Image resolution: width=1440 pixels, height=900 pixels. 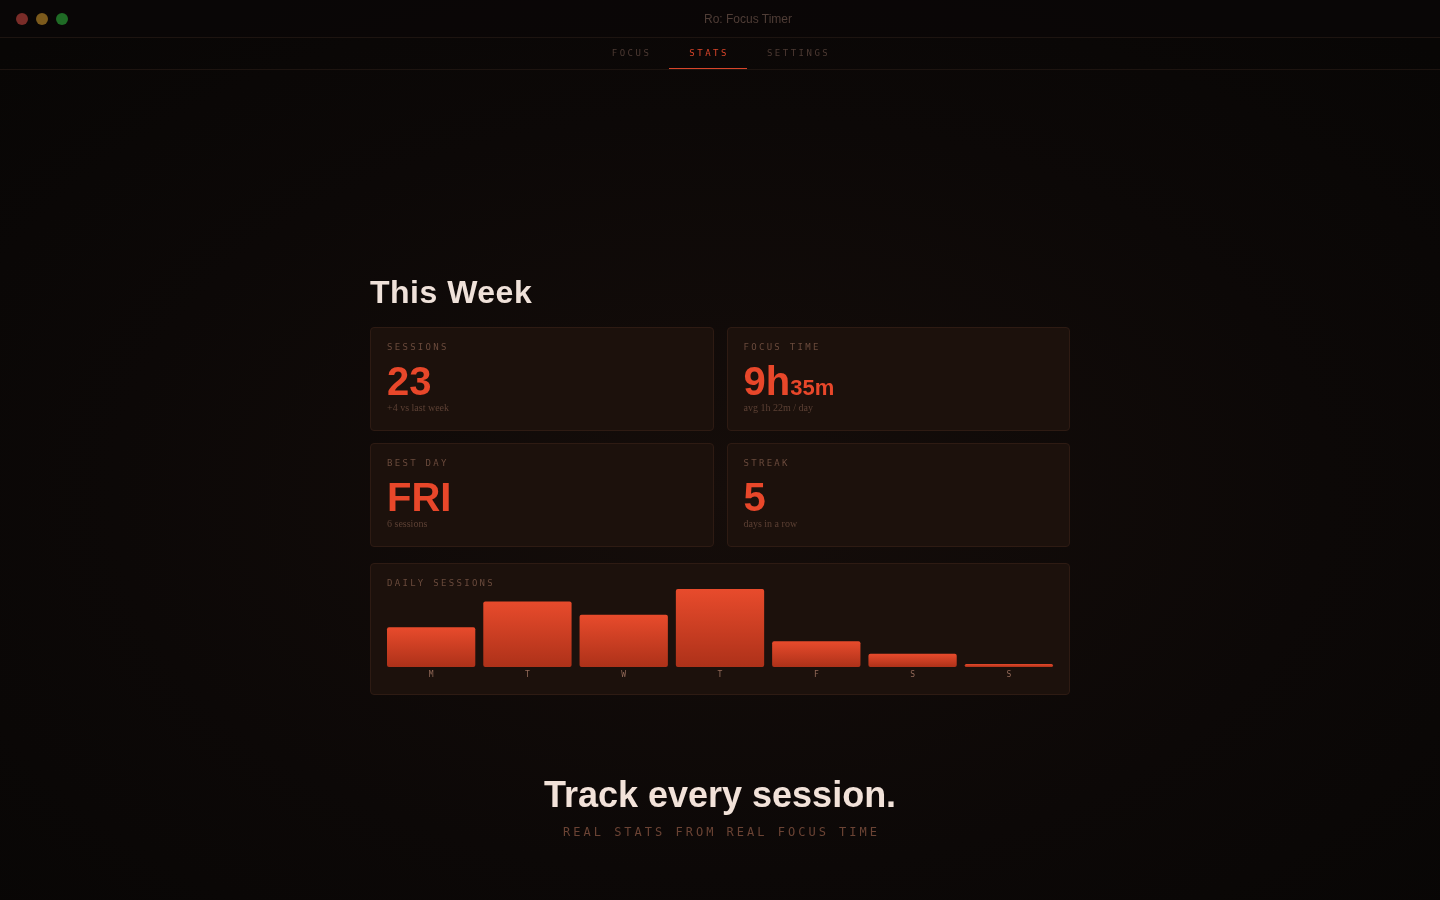 What do you see at coordinates (720, 795) in the screenshot?
I see `tagline-title: Track every session.` at bounding box center [720, 795].